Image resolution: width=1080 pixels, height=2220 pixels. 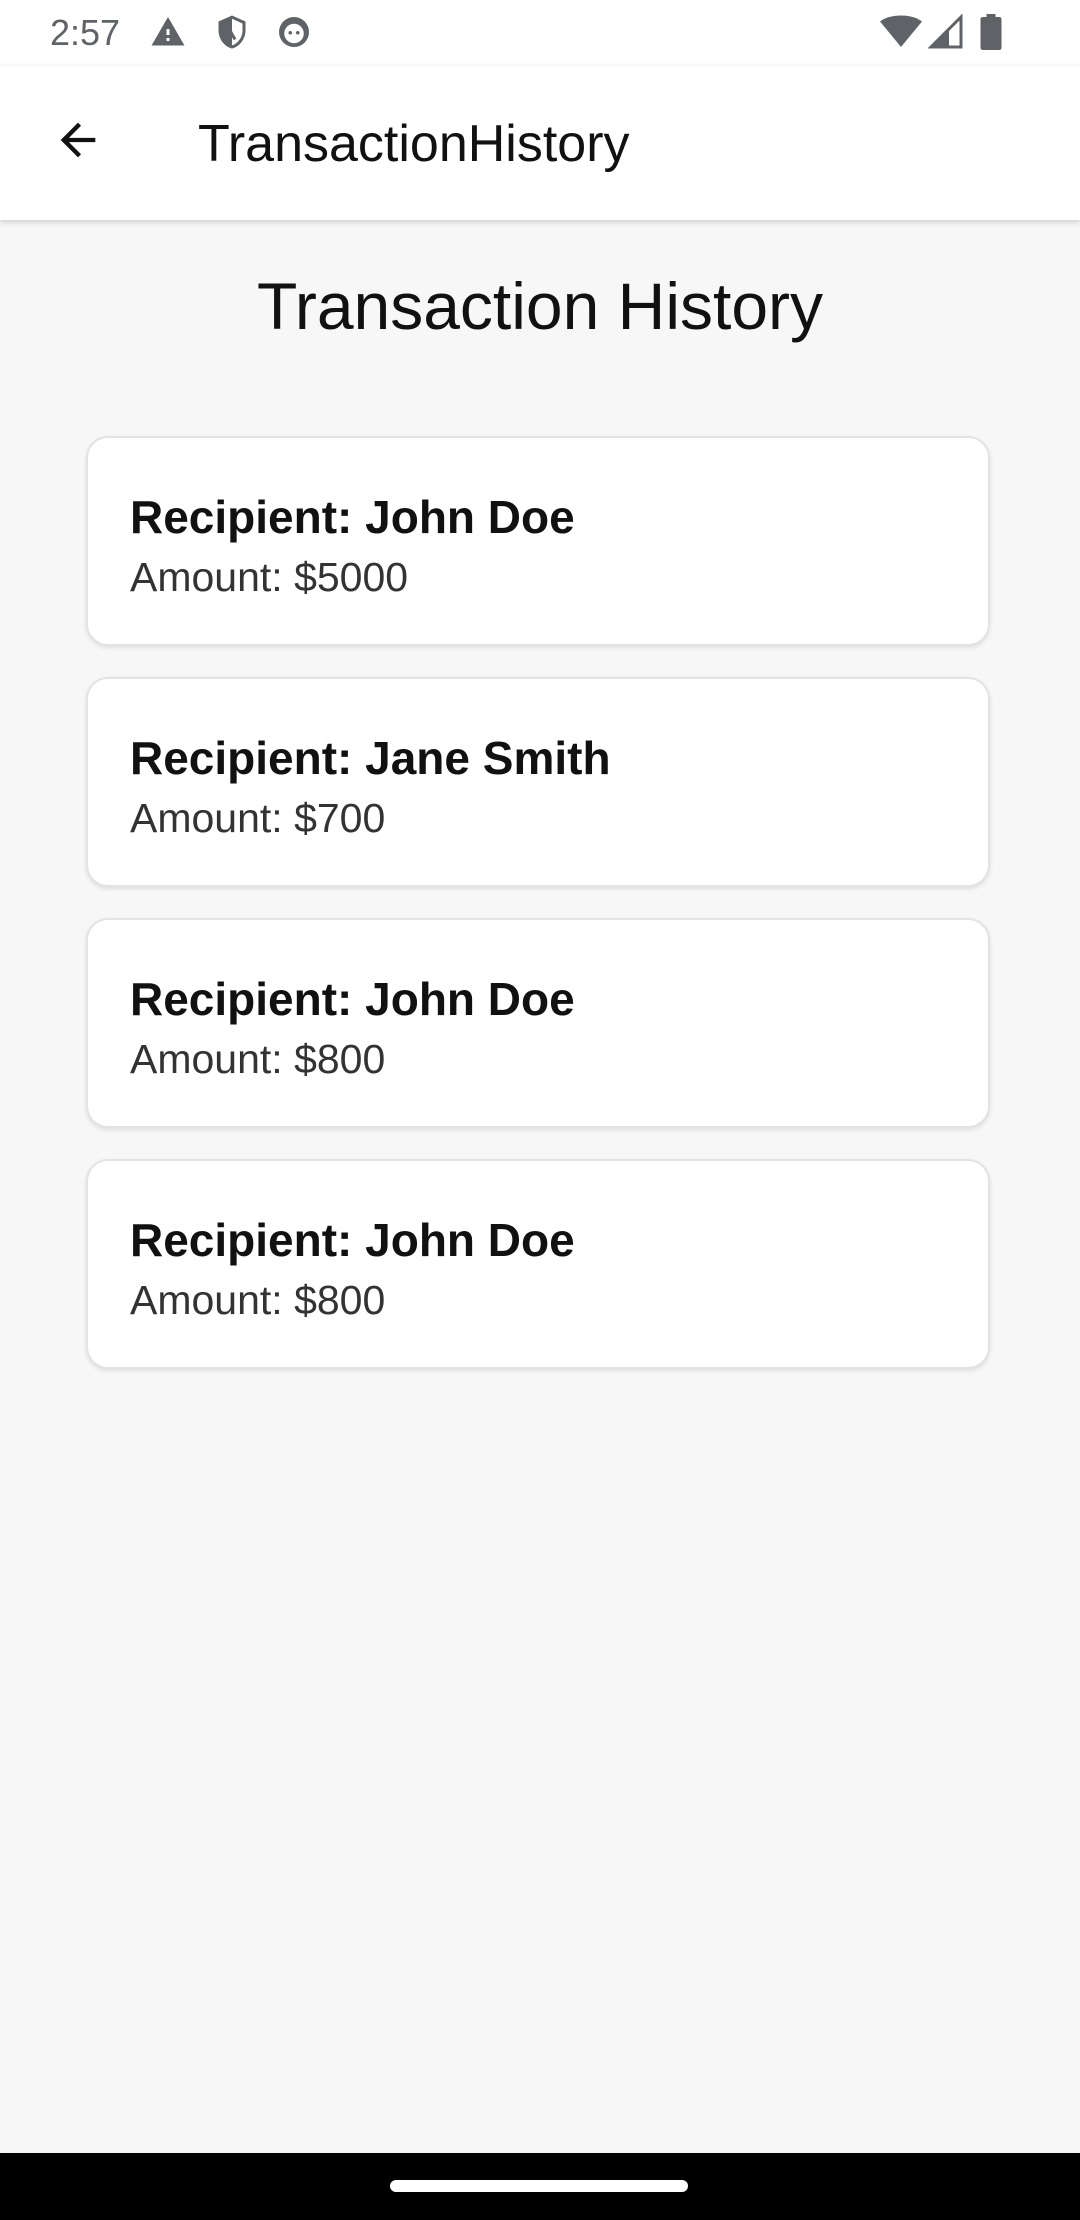 I want to click on transaction-card: Recipient: John Doe Amount: $5000, so click(x=538, y=541).